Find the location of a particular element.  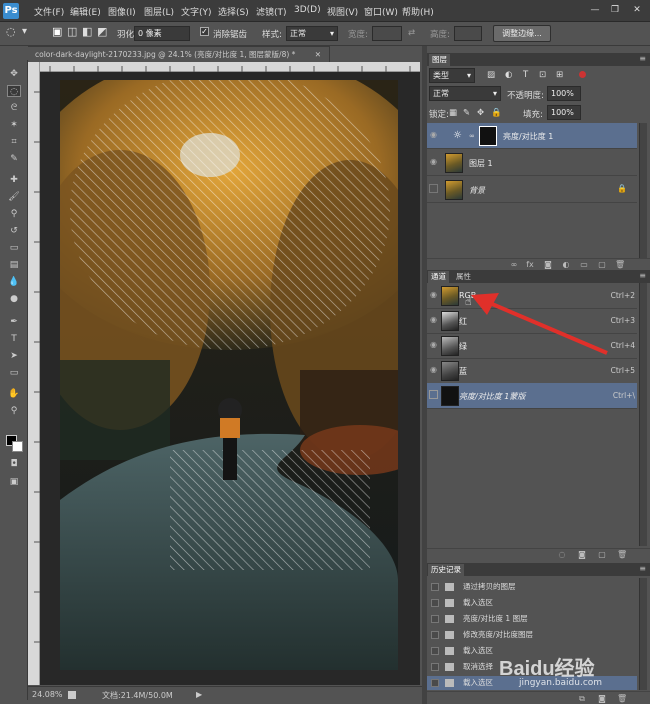

fill-input: 100% is located at coordinates (564, 112).